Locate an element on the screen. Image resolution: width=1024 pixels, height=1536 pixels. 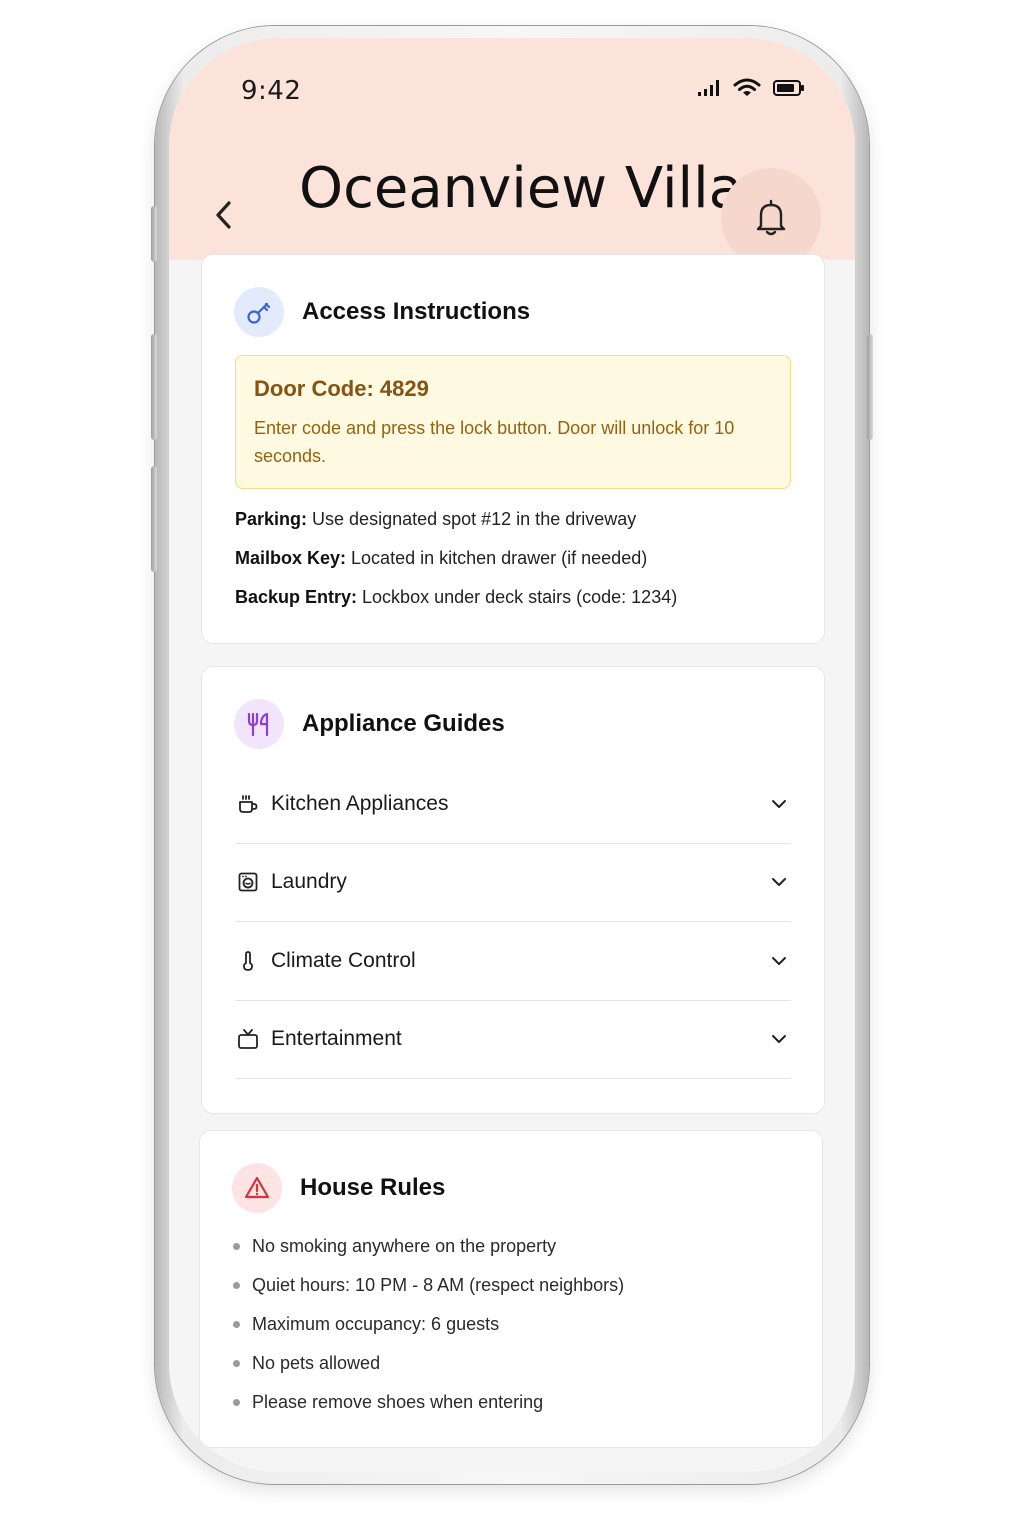
battery-icon is located at coordinates (789, 90).